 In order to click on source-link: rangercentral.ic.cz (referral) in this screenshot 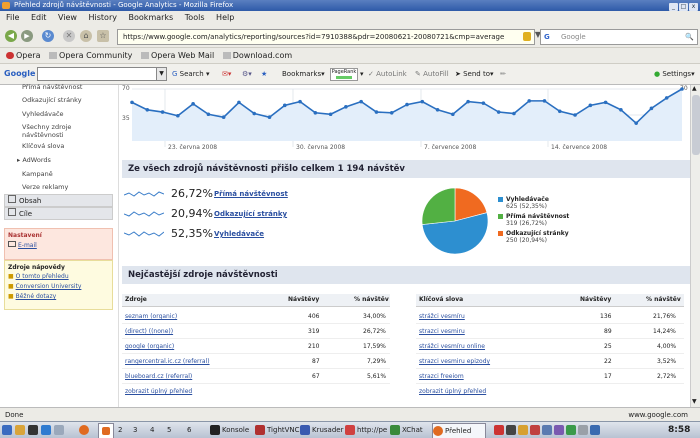, I will do `click(167, 362)`.